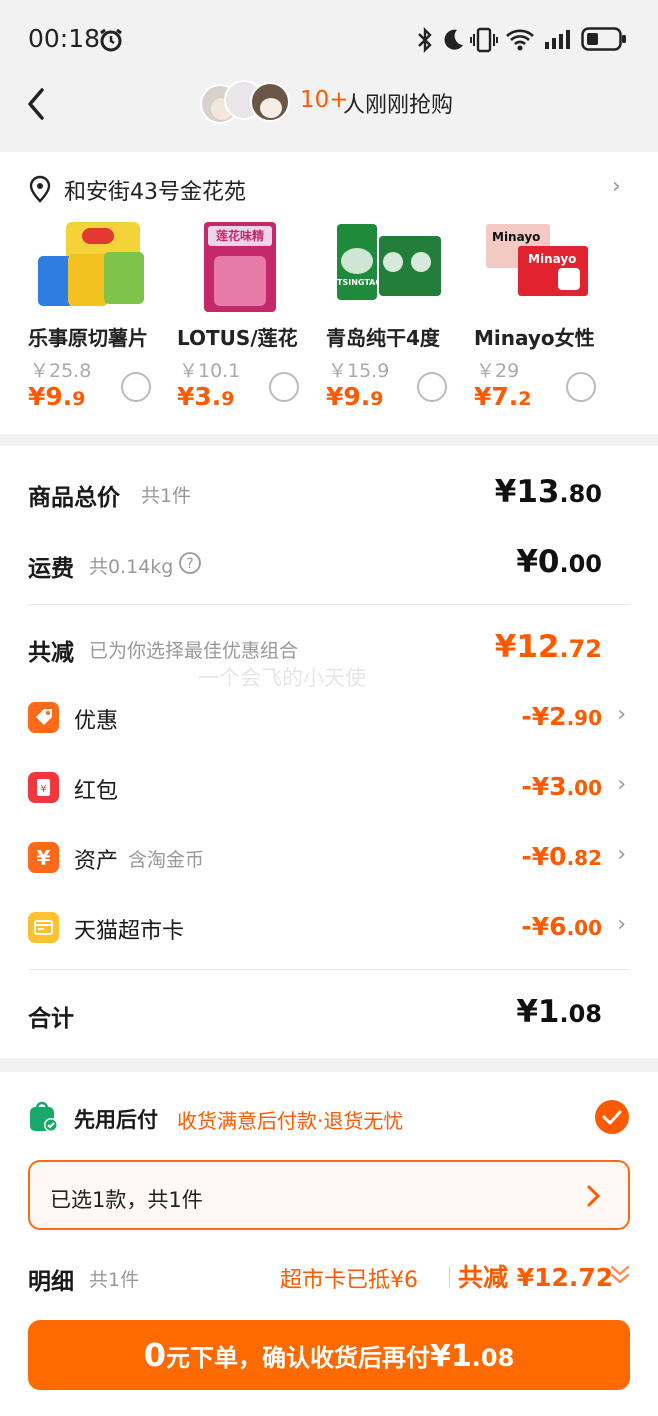  I want to click on status-time: 00:18, so click(64, 38).